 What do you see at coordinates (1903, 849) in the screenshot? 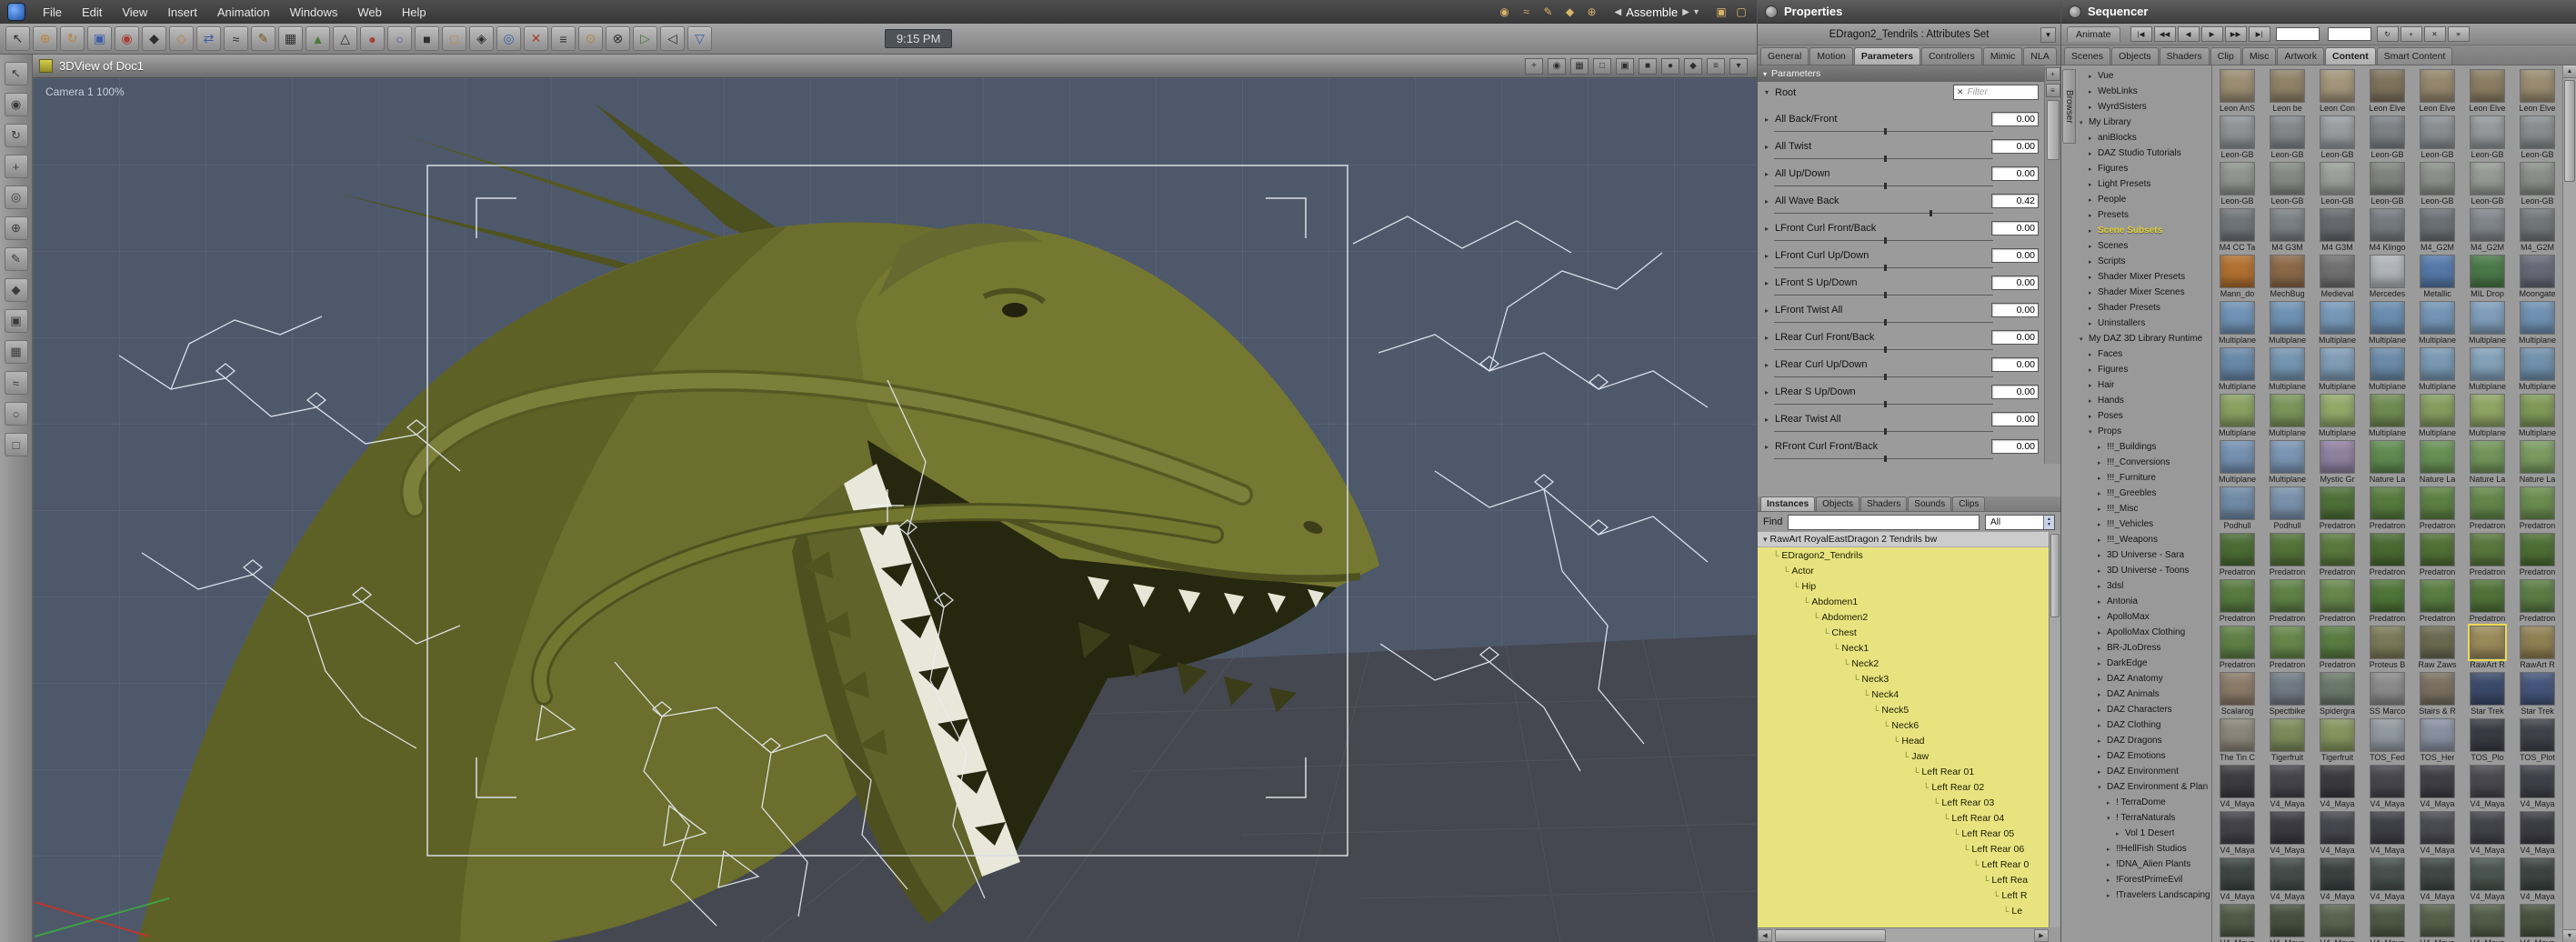
I see `instance-item-left-rear-06: └ Left Rear 06` at bounding box center [1903, 849].